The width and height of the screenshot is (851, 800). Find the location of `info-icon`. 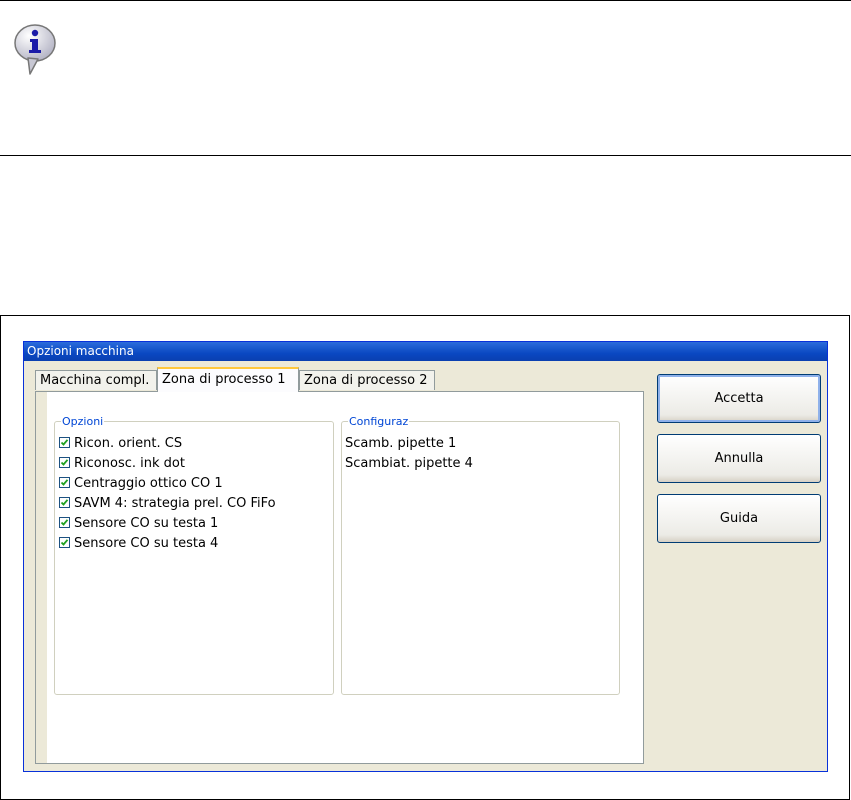

info-icon is located at coordinates (35, 49).